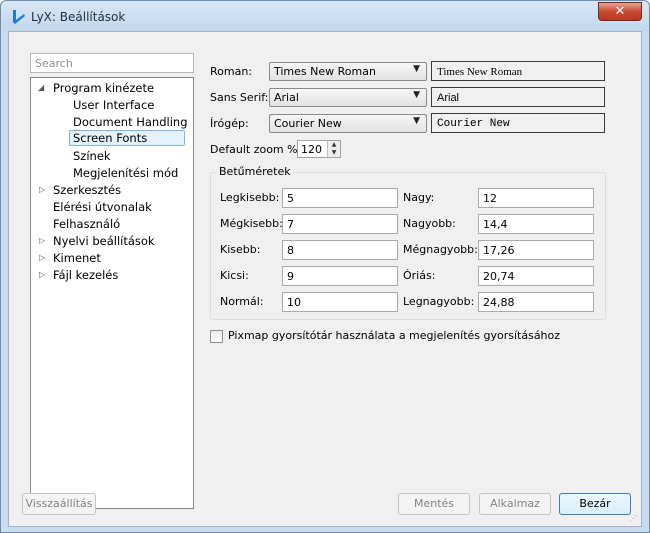  What do you see at coordinates (340, 224) in the screenshot?
I see `size-field-megkisebb: 7` at bounding box center [340, 224].